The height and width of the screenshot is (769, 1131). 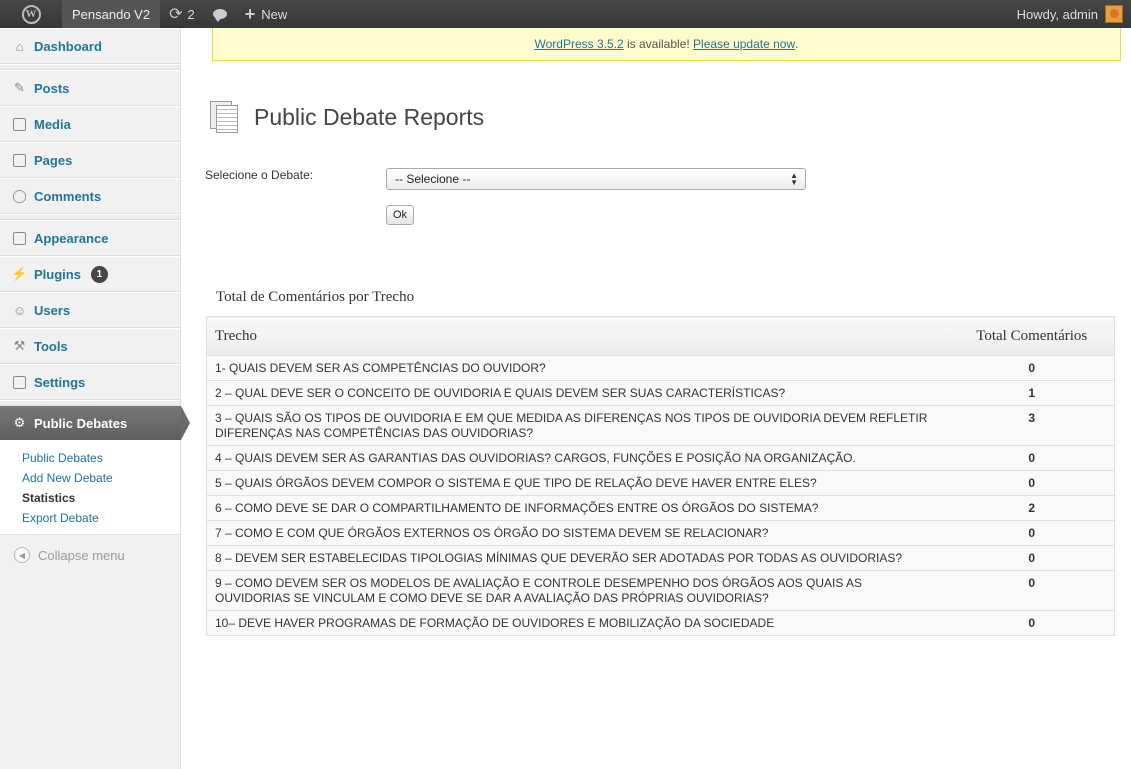 I want to click on media-icon, so click(x=19, y=124).